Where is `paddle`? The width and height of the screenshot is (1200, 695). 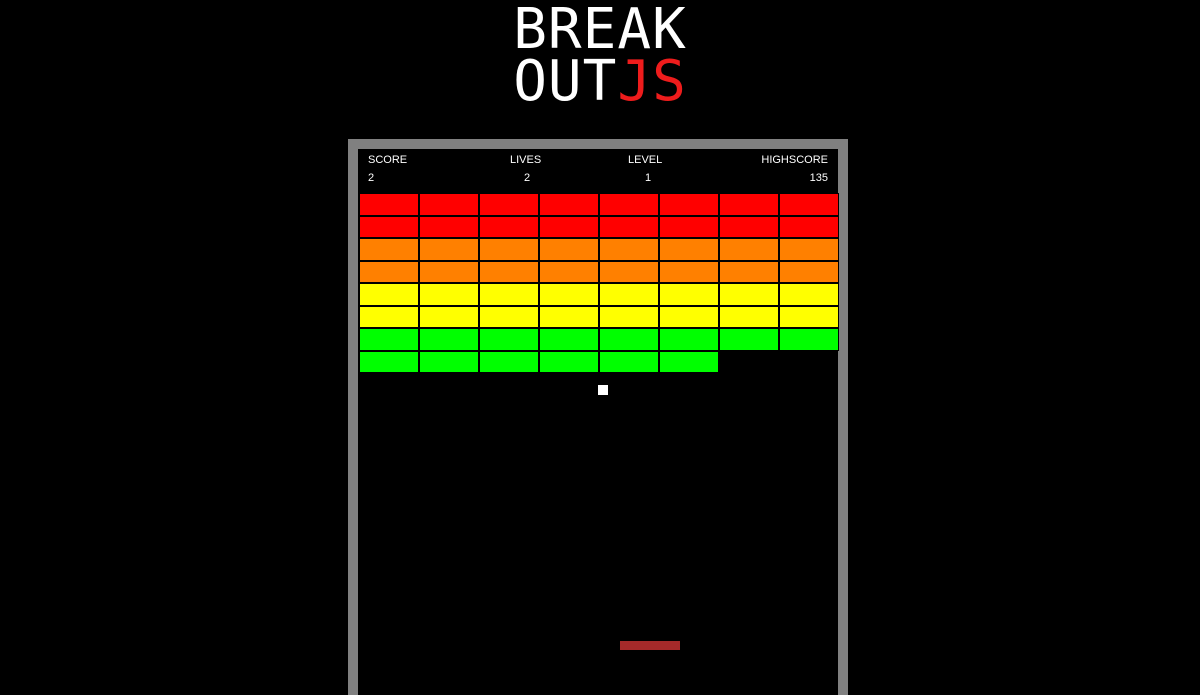
paddle is located at coordinates (650, 645).